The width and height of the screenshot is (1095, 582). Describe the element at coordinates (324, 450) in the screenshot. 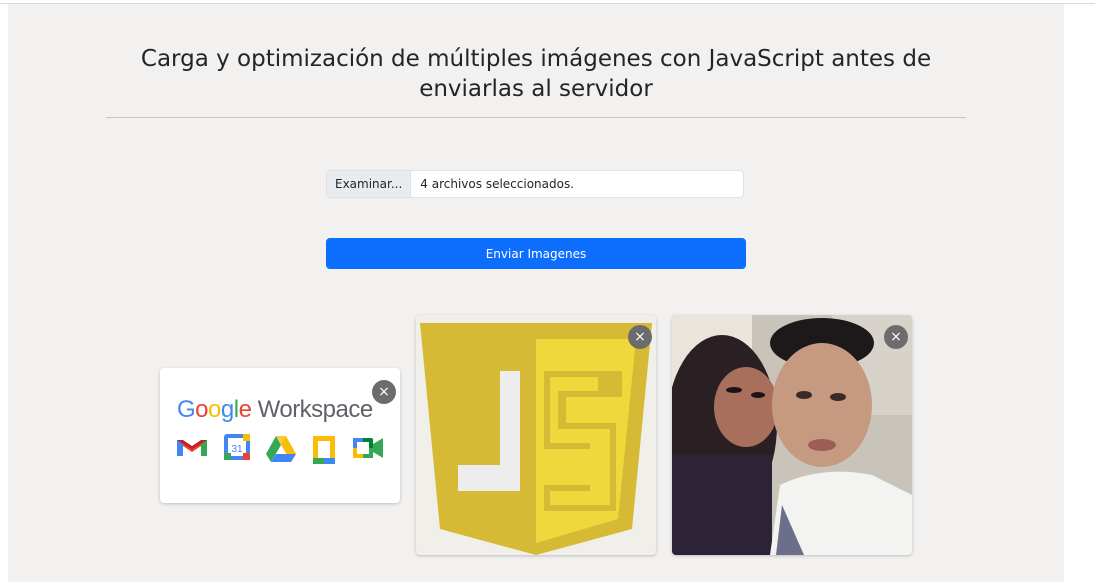

I see `docs-icon` at that location.